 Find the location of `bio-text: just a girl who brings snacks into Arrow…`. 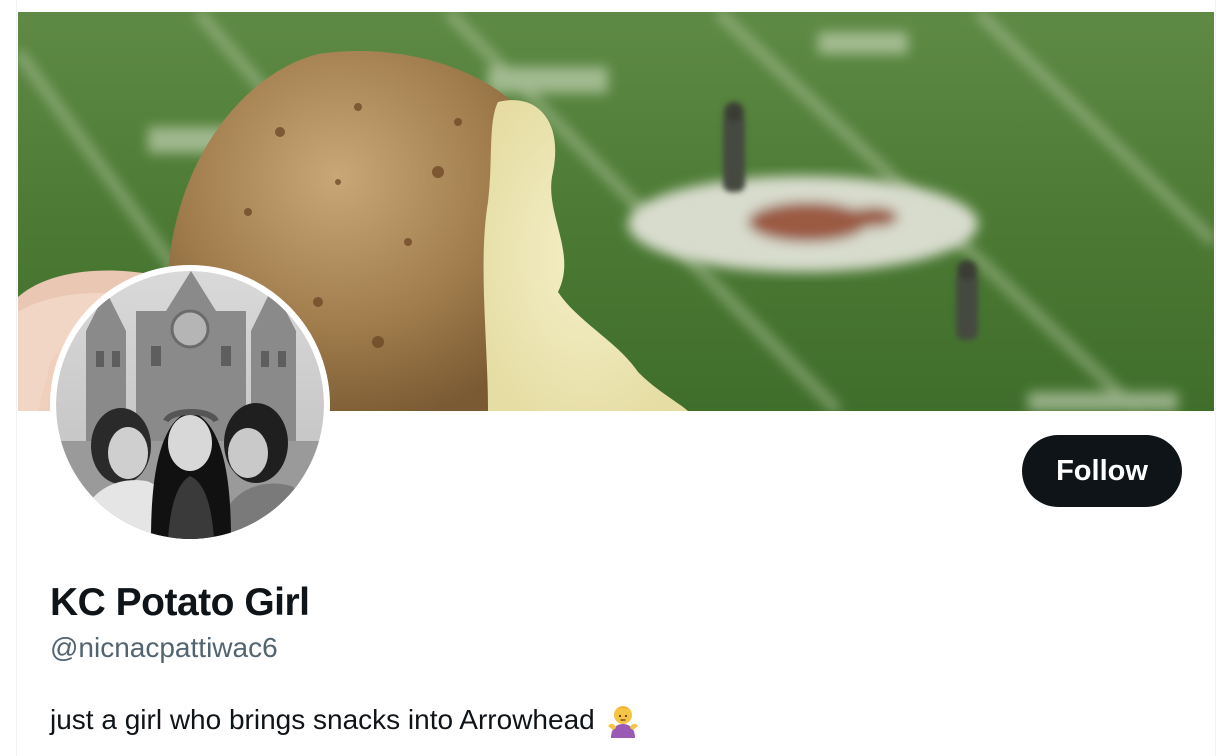

bio-text: just a girl who brings snacks into Arrow… is located at coordinates (322, 719).